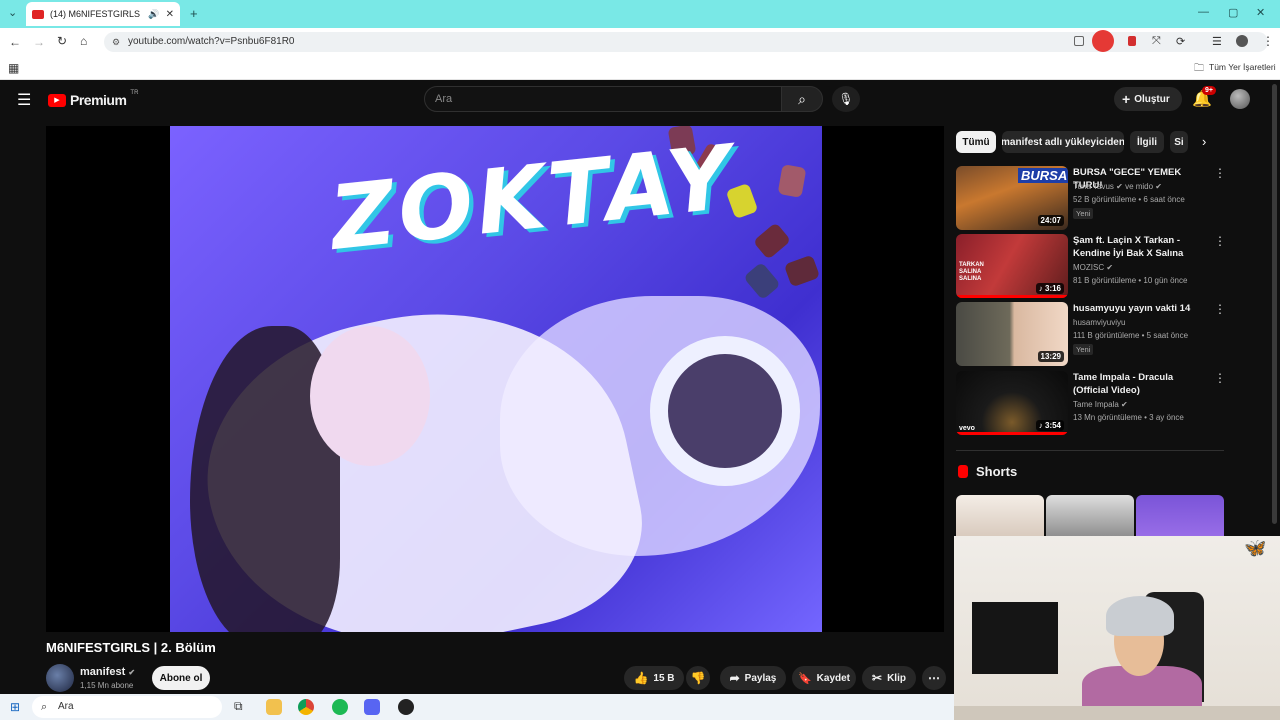 This screenshot has width=1280, height=720. Describe the element at coordinates (1180, 41) in the screenshot. I see `extension-icon-5: ⟳` at that location.